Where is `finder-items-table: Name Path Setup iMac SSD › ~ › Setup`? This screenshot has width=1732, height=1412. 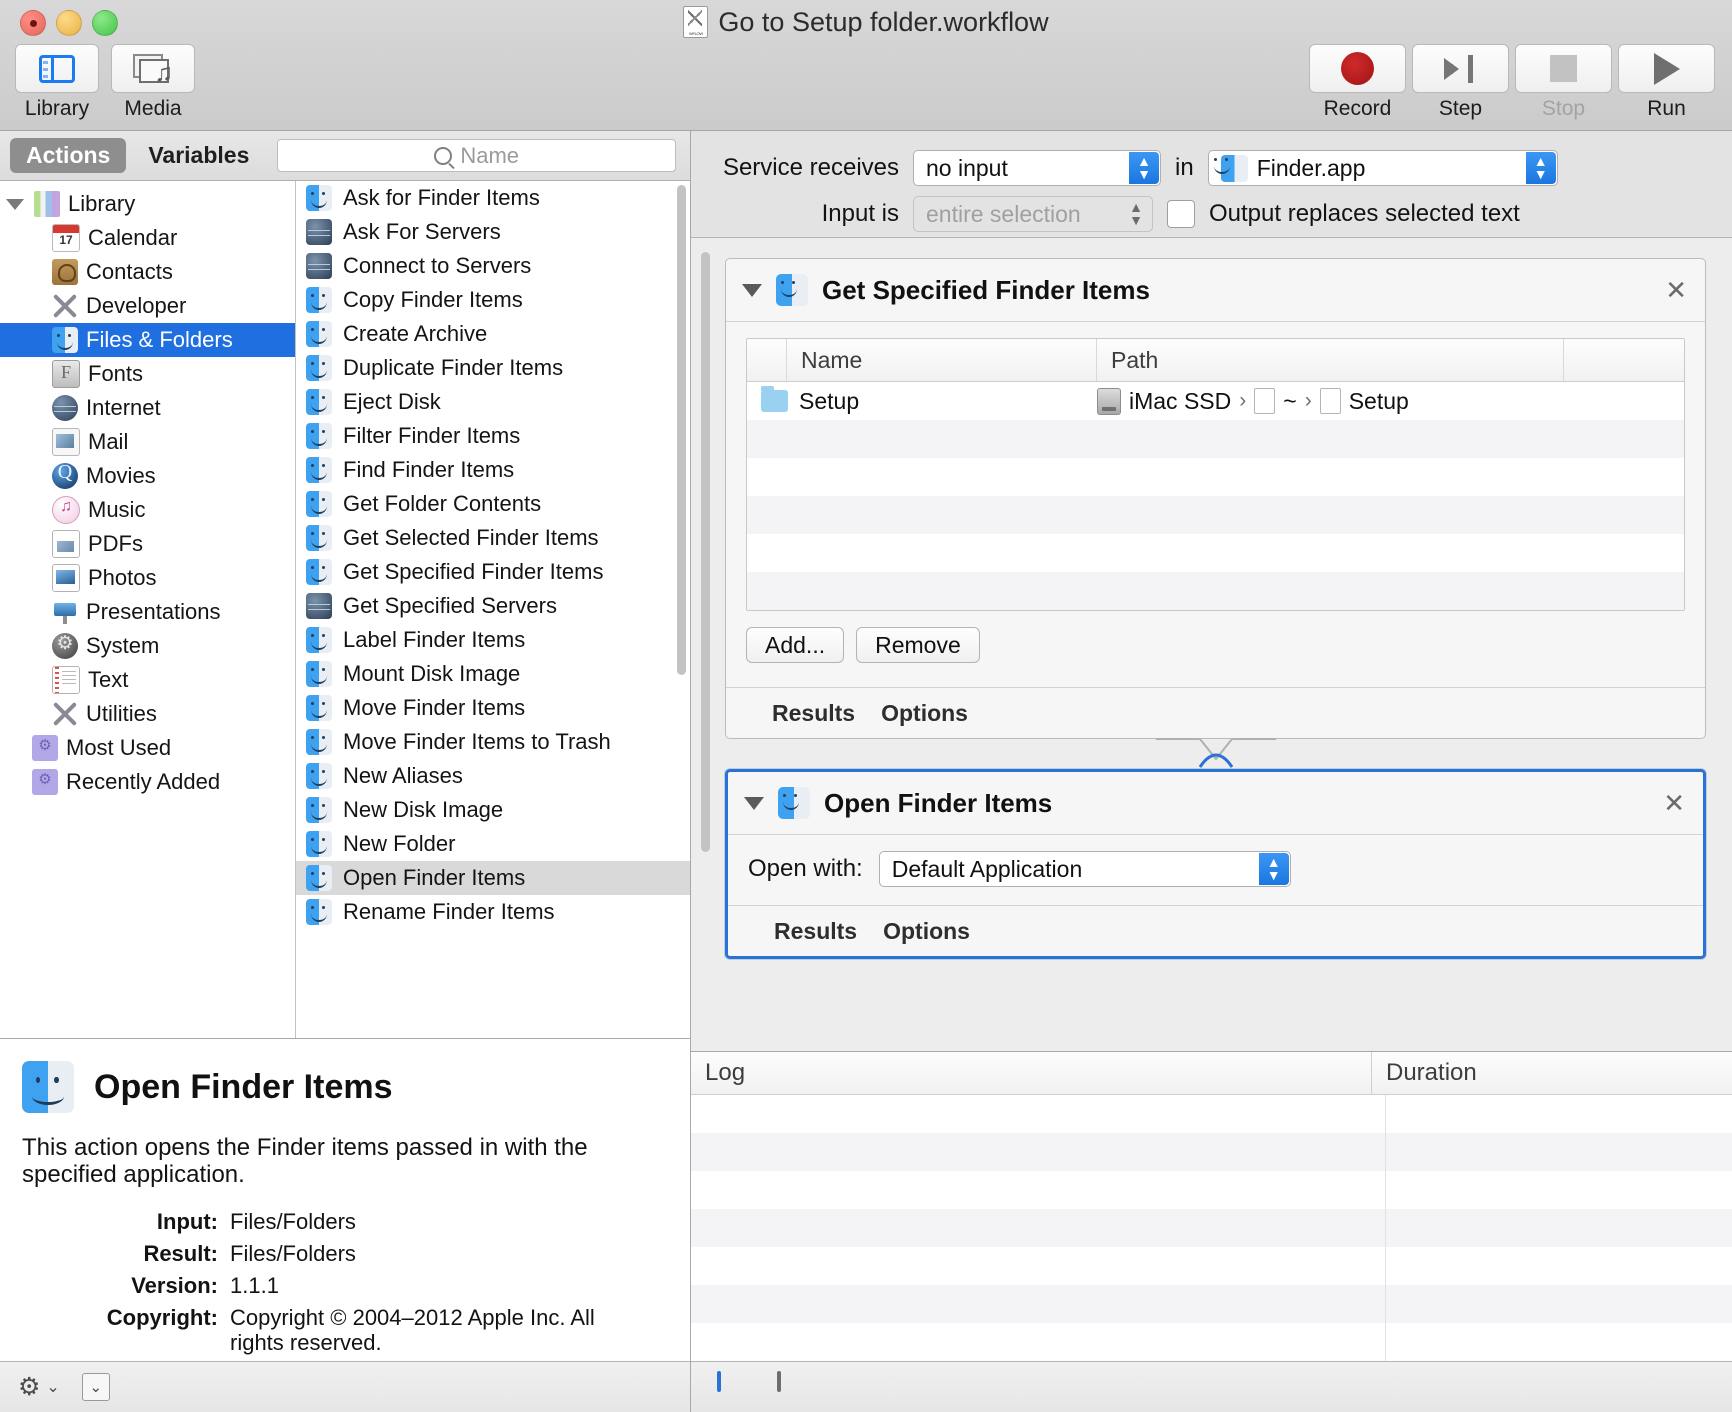 finder-items-table: Name Path Setup iMac SSD › ~ › Setup is located at coordinates (1215, 474).